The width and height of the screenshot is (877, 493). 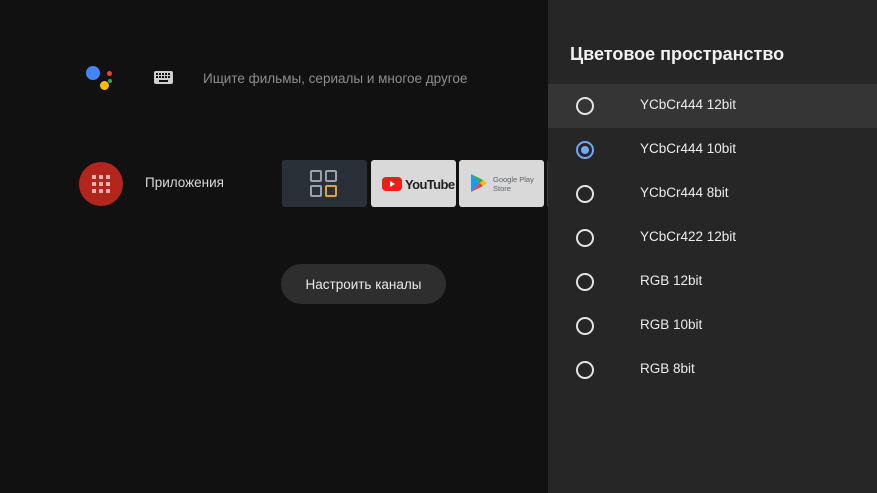 I want to click on app-grid-tile-icon, so click(x=323, y=183).